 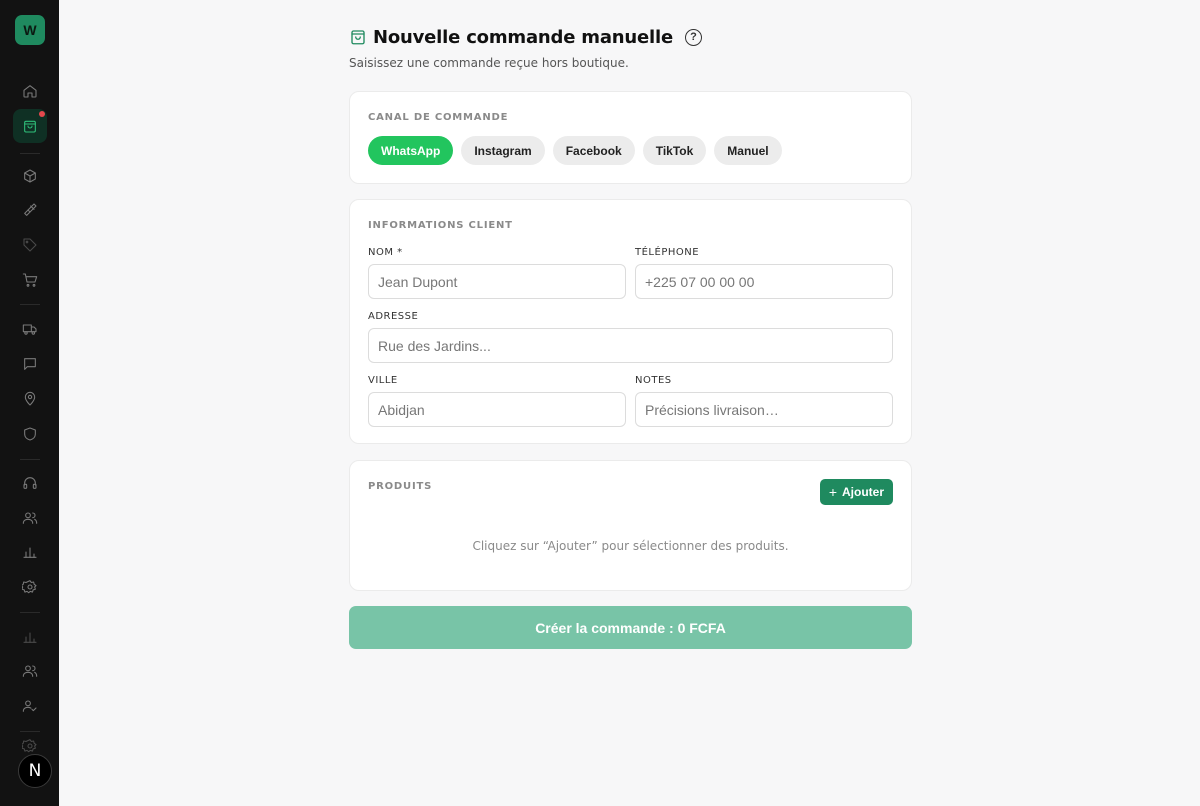 I want to click on app-logo: W, so click(x=30, y=30).